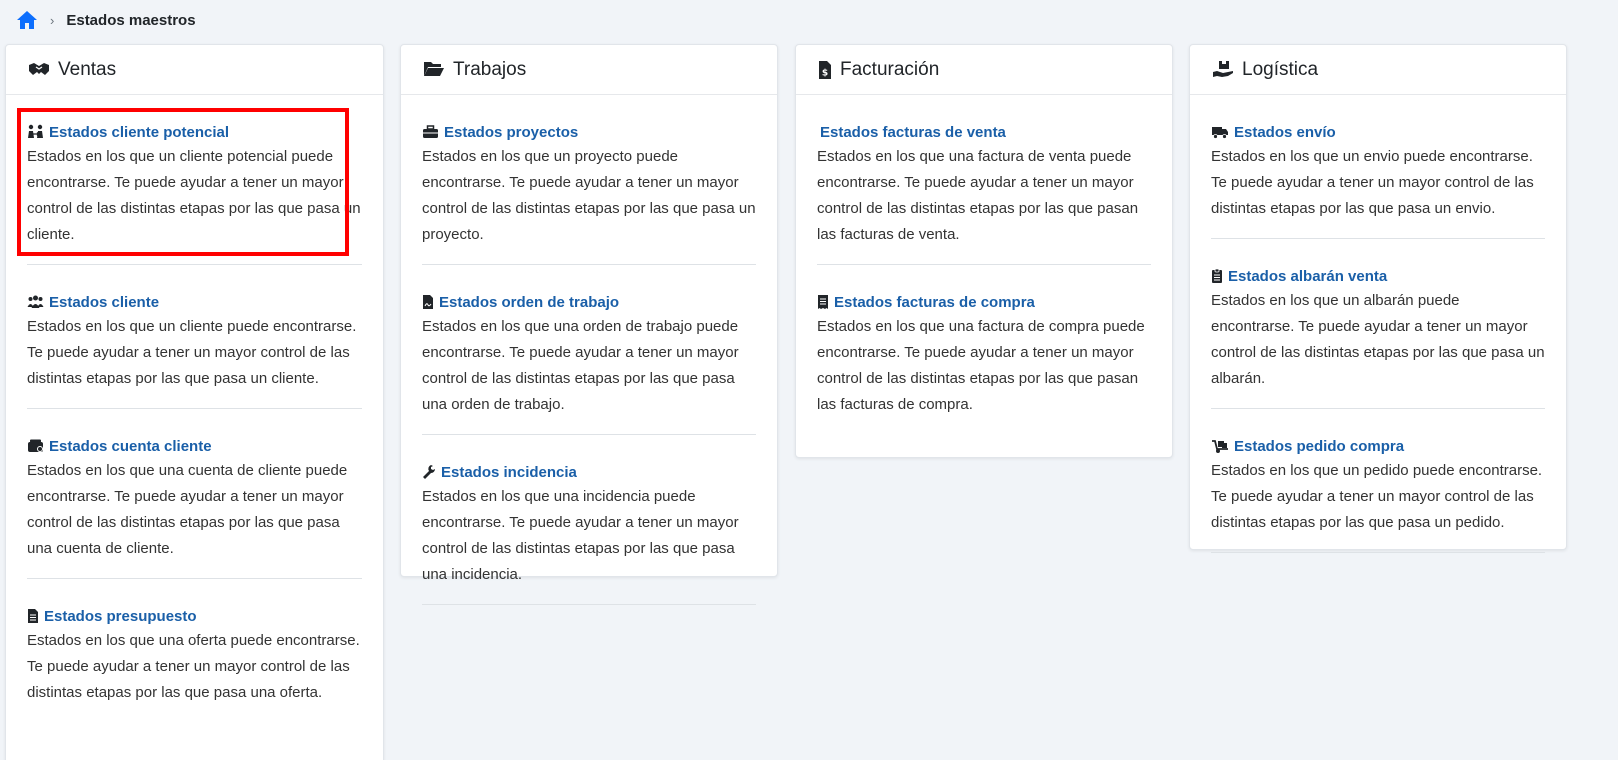 This screenshot has height=760, width=1618. What do you see at coordinates (27, 20) in the screenshot?
I see `home-icon` at bounding box center [27, 20].